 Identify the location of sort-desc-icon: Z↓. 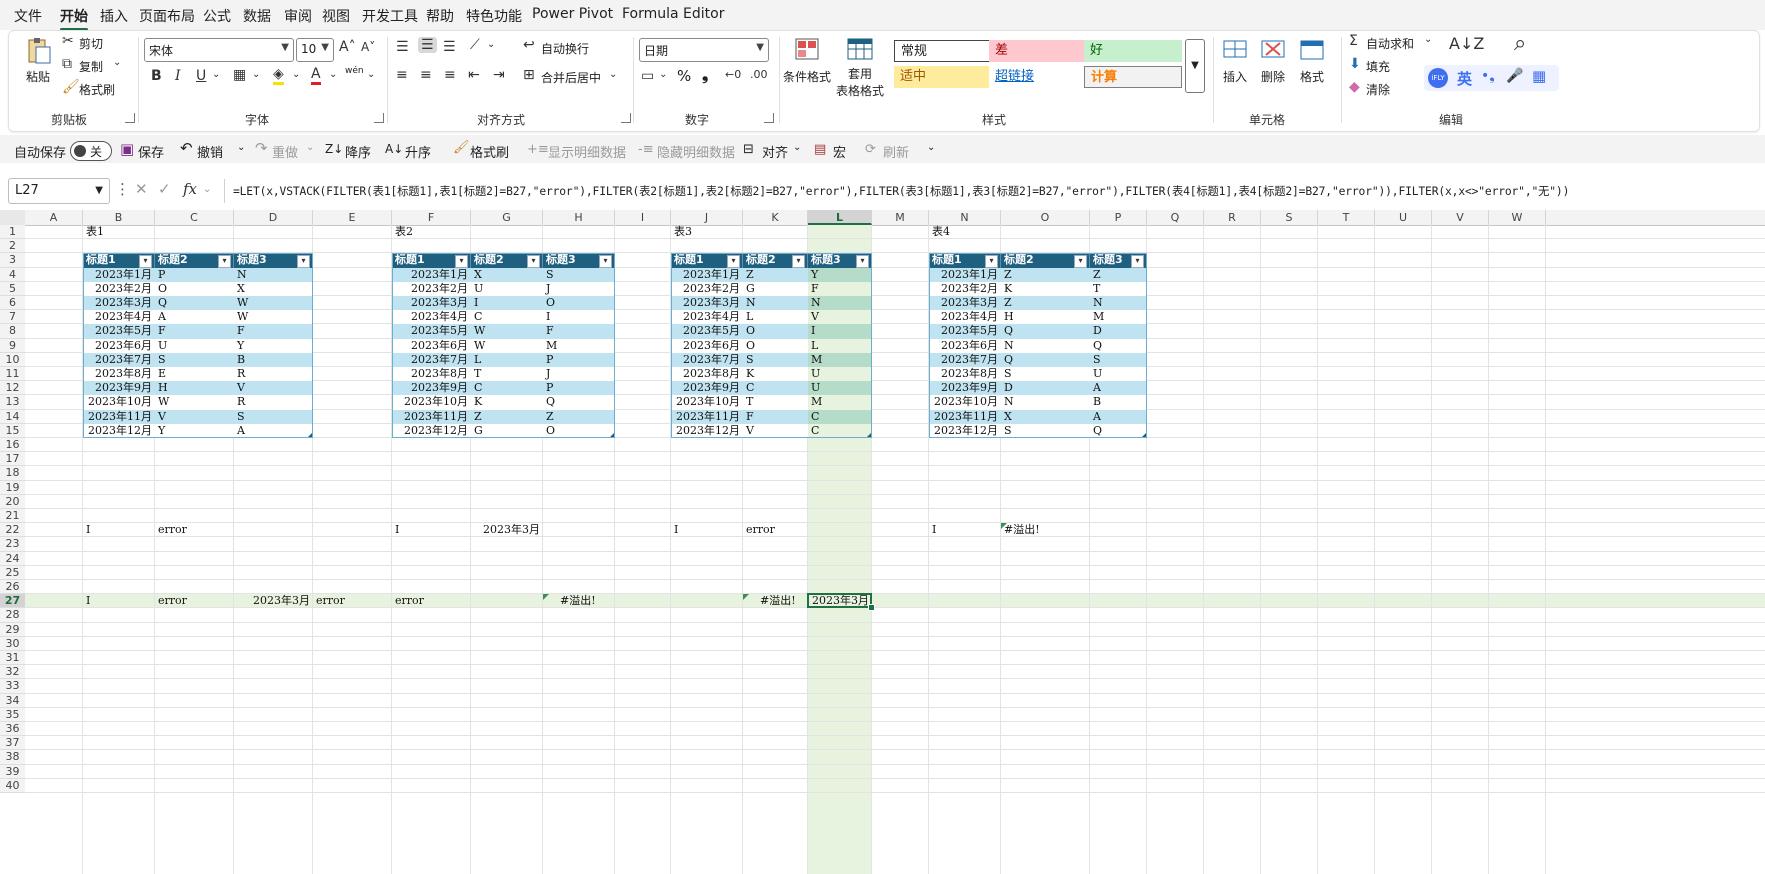
(334, 149).